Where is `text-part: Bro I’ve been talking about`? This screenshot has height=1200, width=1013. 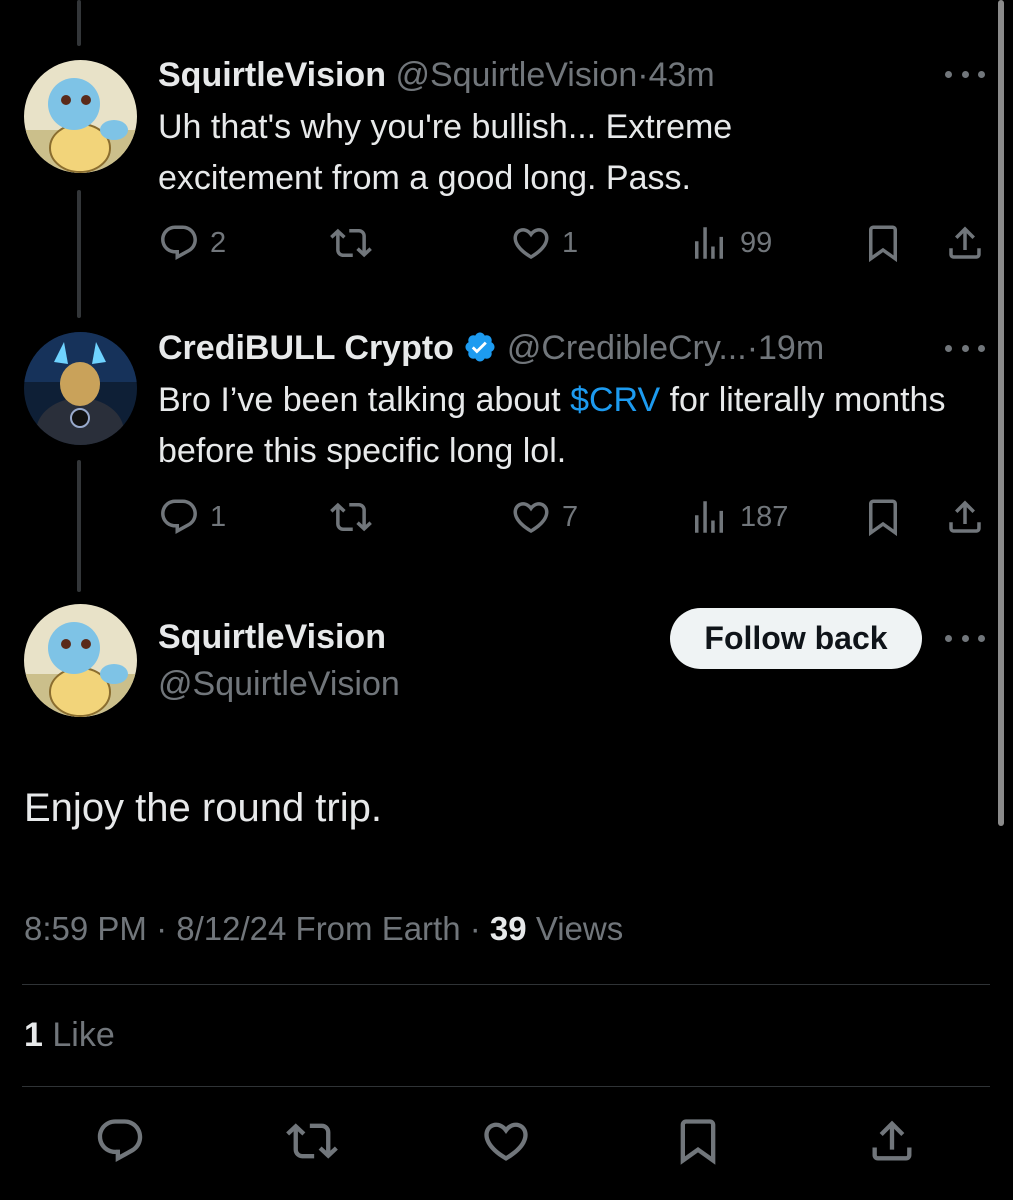
text-part: Bro I’ve been talking about is located at coordinates (364, 400).